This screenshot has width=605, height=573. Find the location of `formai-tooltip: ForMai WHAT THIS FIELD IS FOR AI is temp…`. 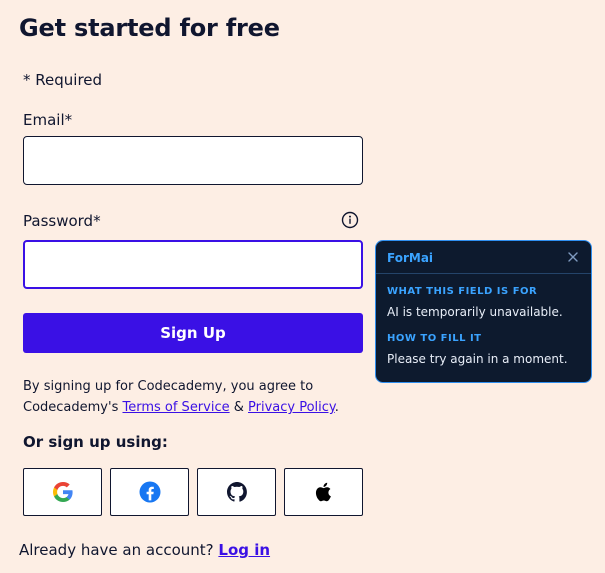

formai-tooltip: ForMai WHAT THIS FIELD IS FOR AI is temp… is located at coordinates (483, 311).